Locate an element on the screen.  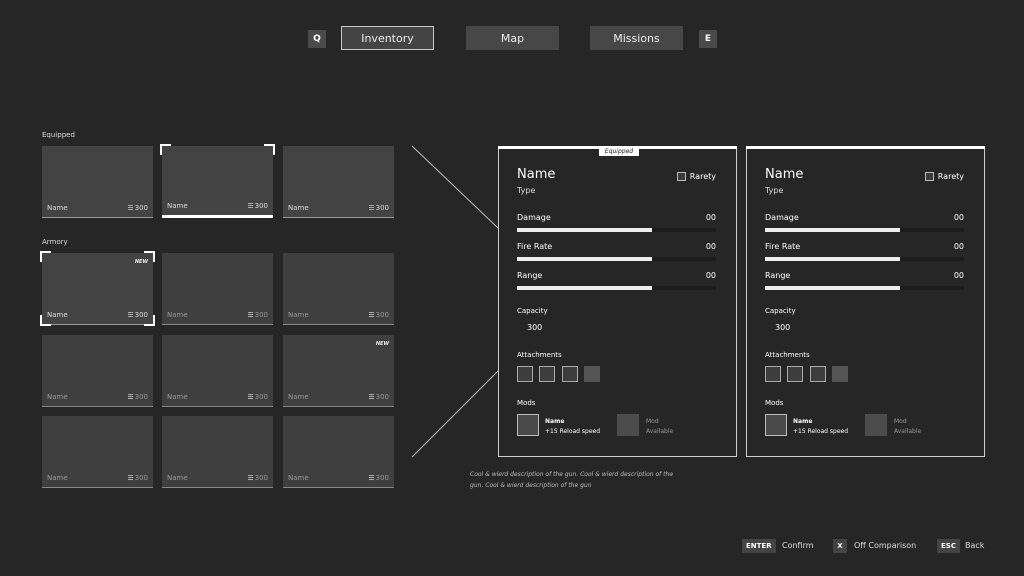
back-label: Back is located at coordinates (975, 545).